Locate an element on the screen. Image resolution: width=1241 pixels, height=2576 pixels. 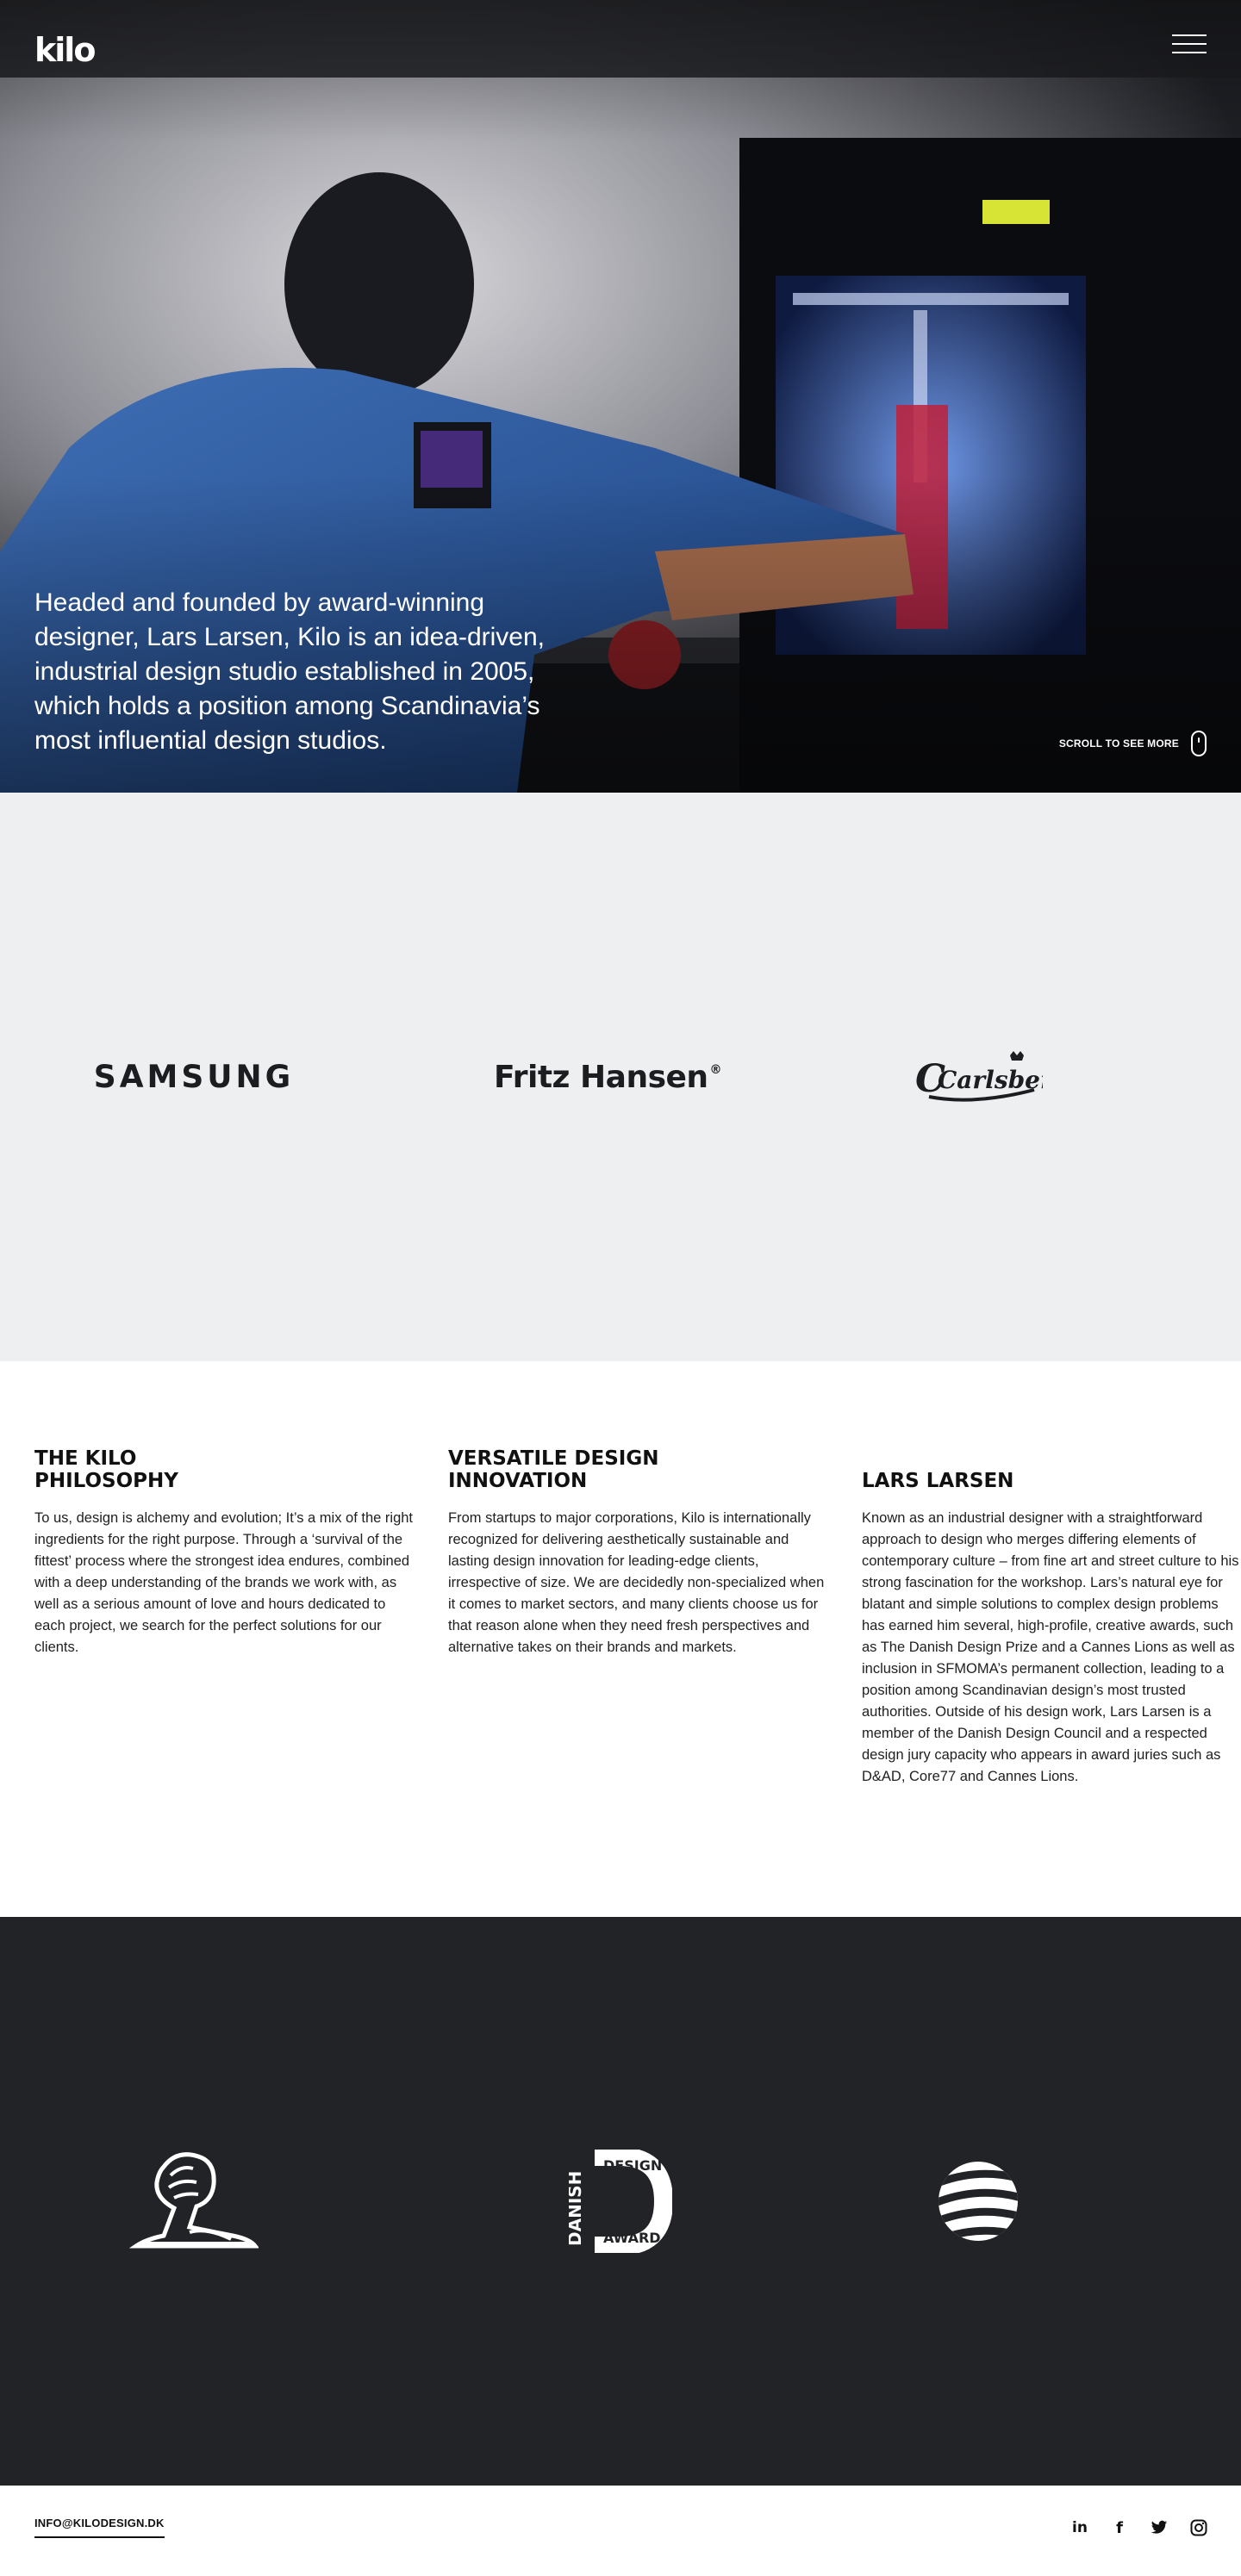
svg-text: AWARD is located at coordinates (632, 2238).